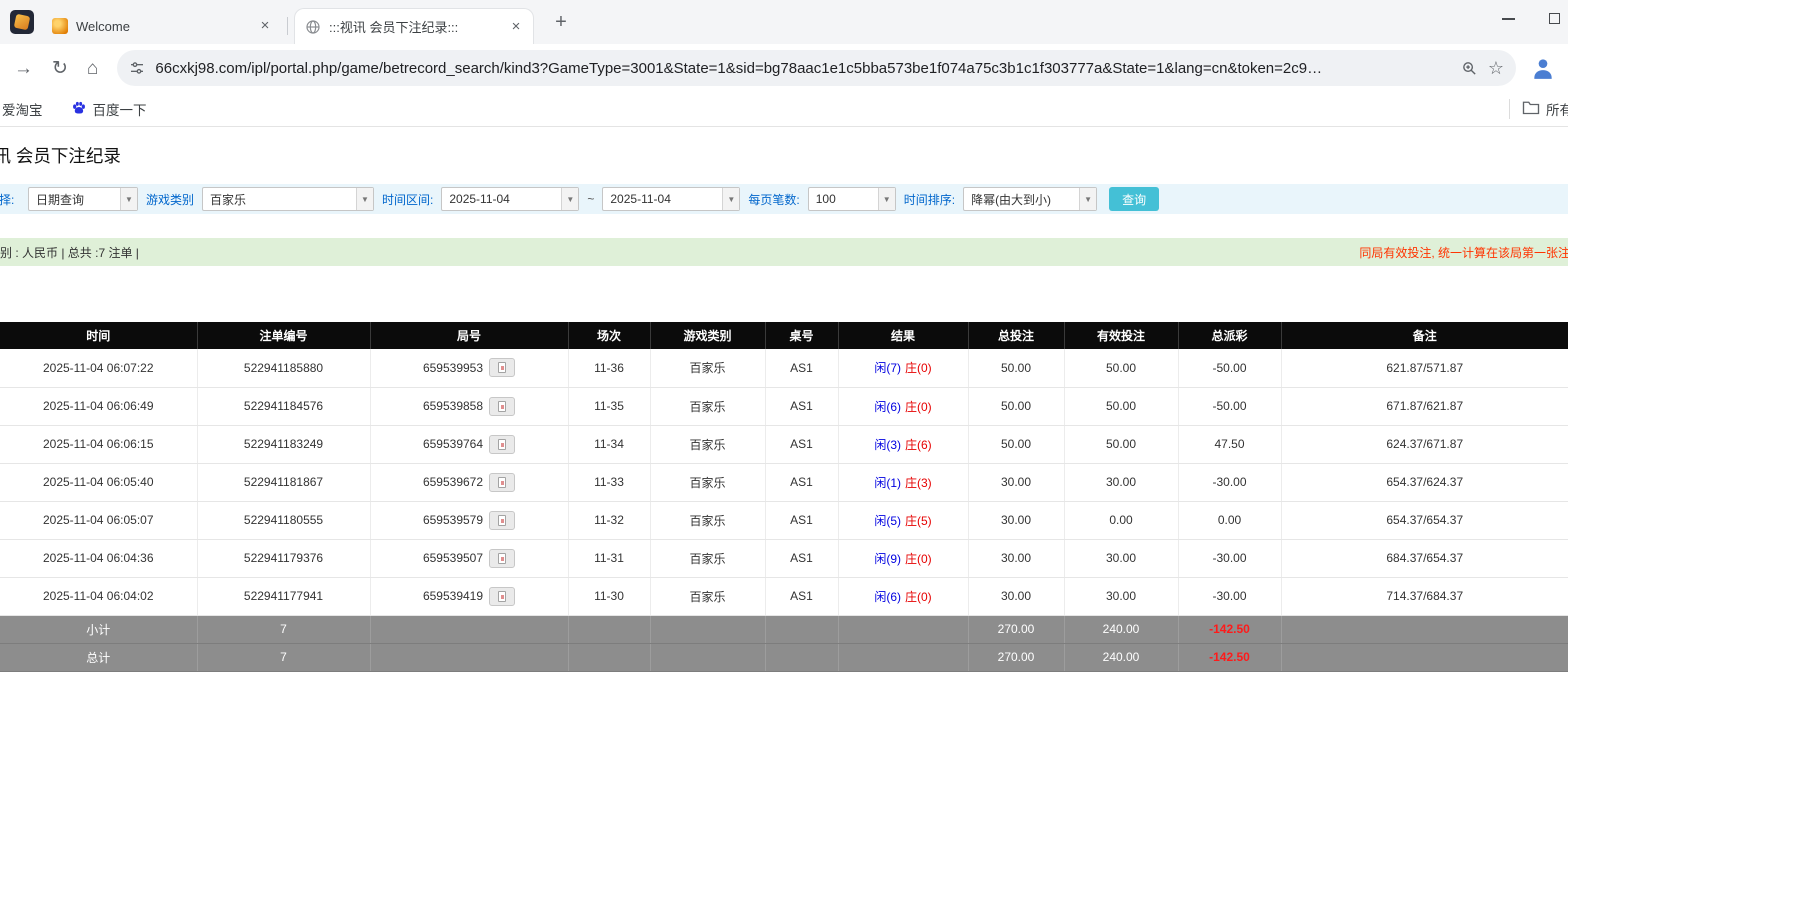 This screenshot has height=899, width=1814. Describe the element at coordinates (887, 558) in the screenshot. I see `result-player: 闲(9)` at that location.